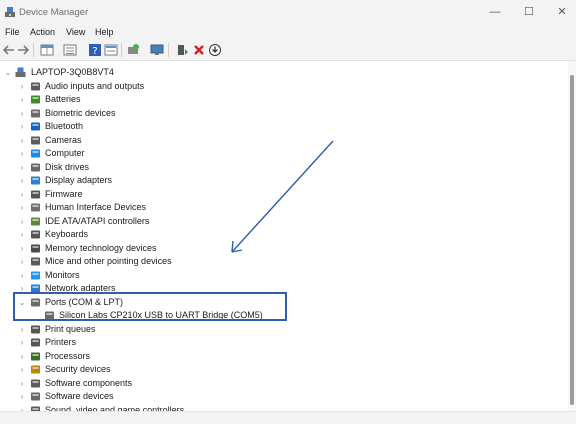  What do you see at coordinates (104, 32) in the screenshot?
I see `menu-help: Help` at bounding box center [104, 32].